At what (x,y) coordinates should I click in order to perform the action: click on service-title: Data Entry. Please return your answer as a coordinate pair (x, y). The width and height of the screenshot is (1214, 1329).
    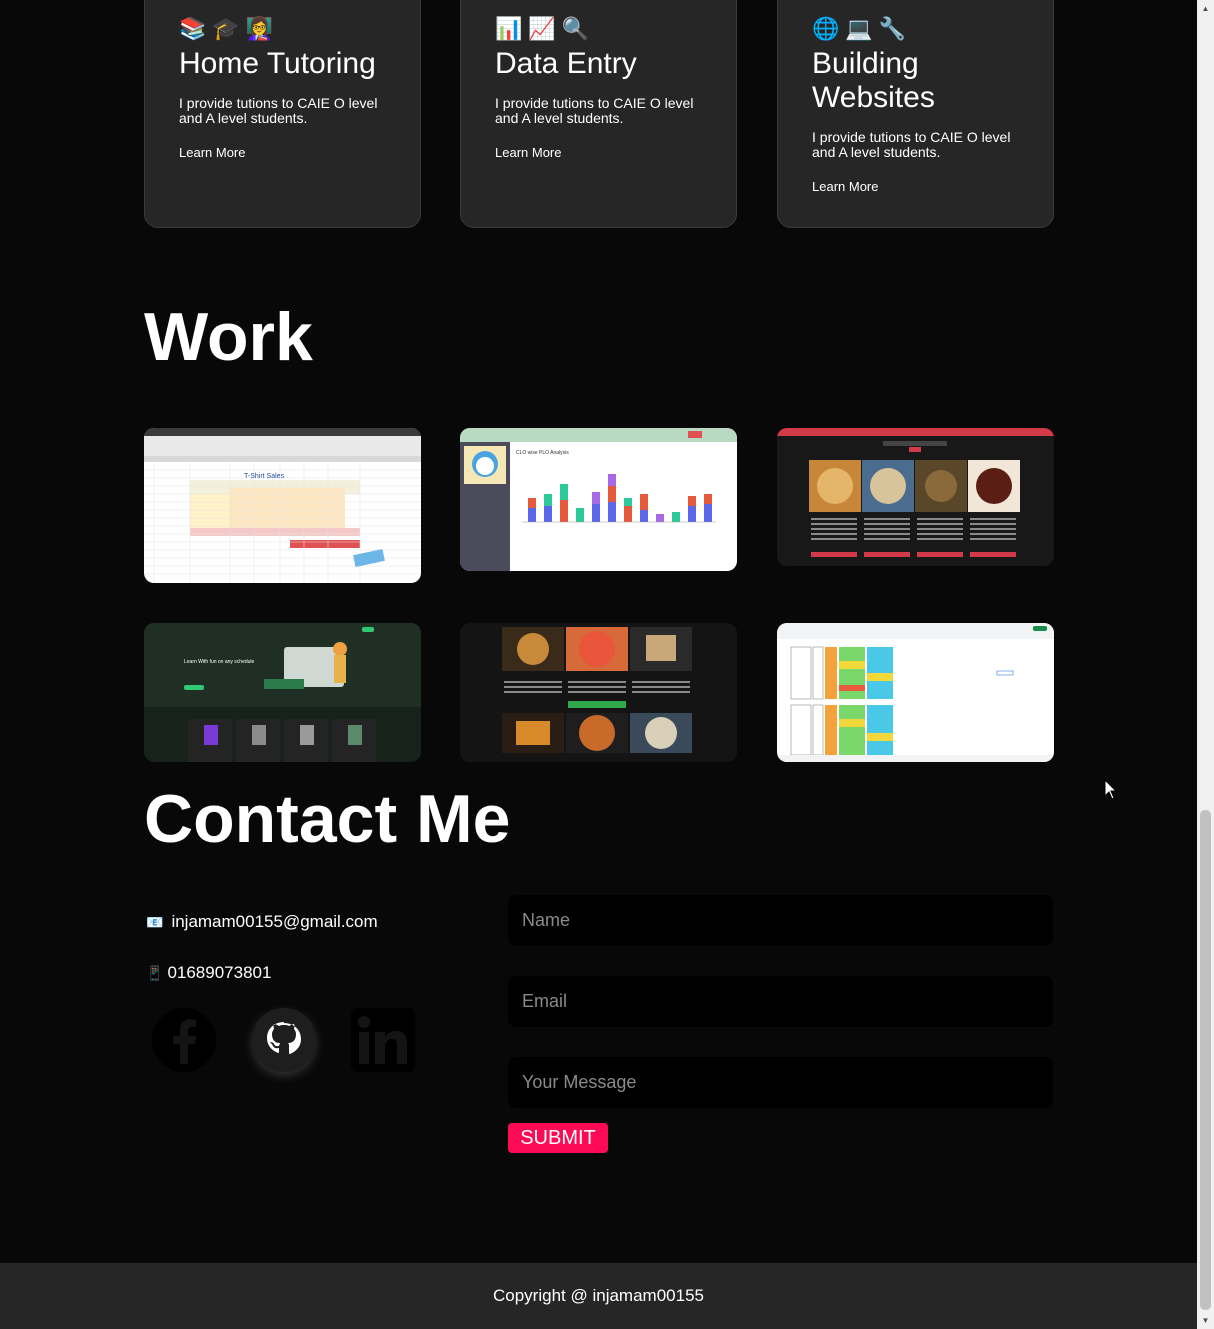
    Looking at the image, I should click on (566, 63).